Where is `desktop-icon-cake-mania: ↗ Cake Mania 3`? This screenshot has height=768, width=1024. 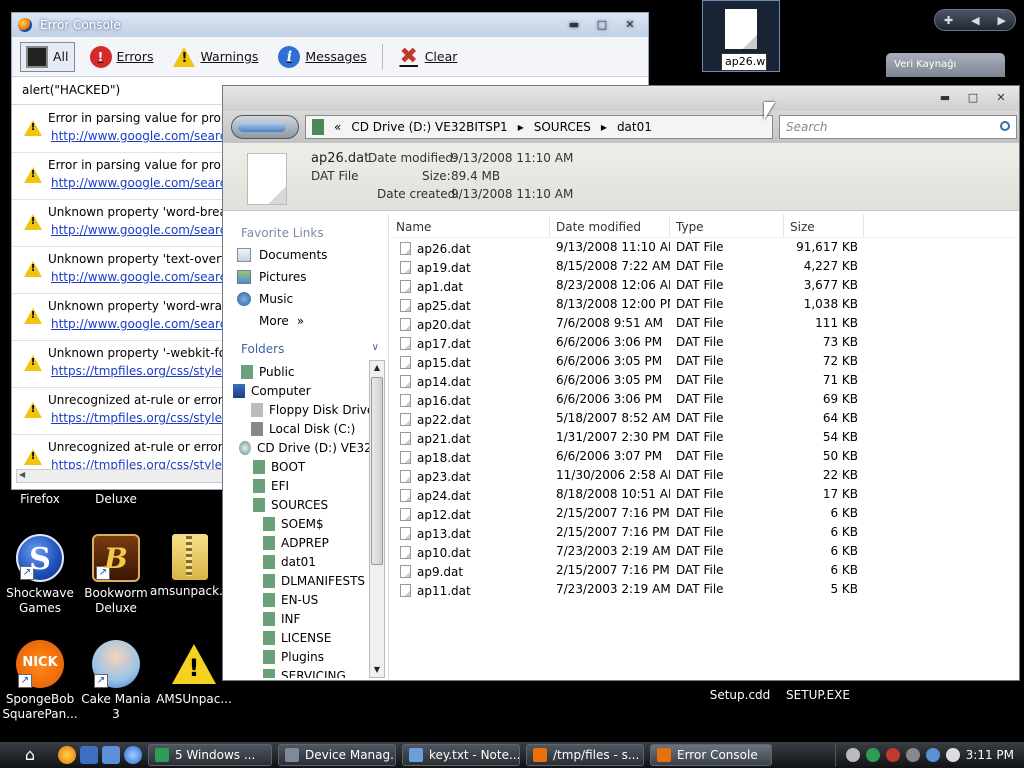
desktop-icon-cake-mania: ↗ Cake Mania 3 is located at coordinates (116, 681).